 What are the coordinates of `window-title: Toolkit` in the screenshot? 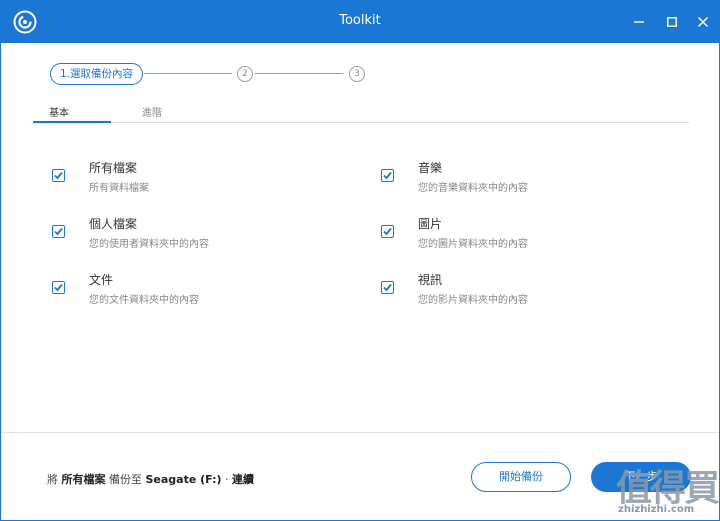 It's located at (360, 20).